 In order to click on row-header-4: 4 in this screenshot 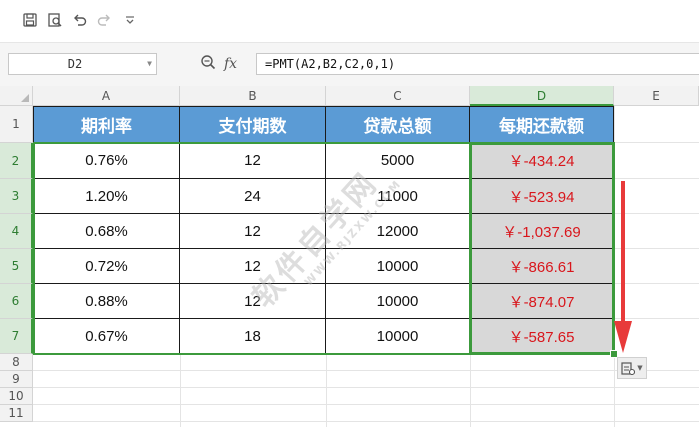, I will do `click(16, 231)`.